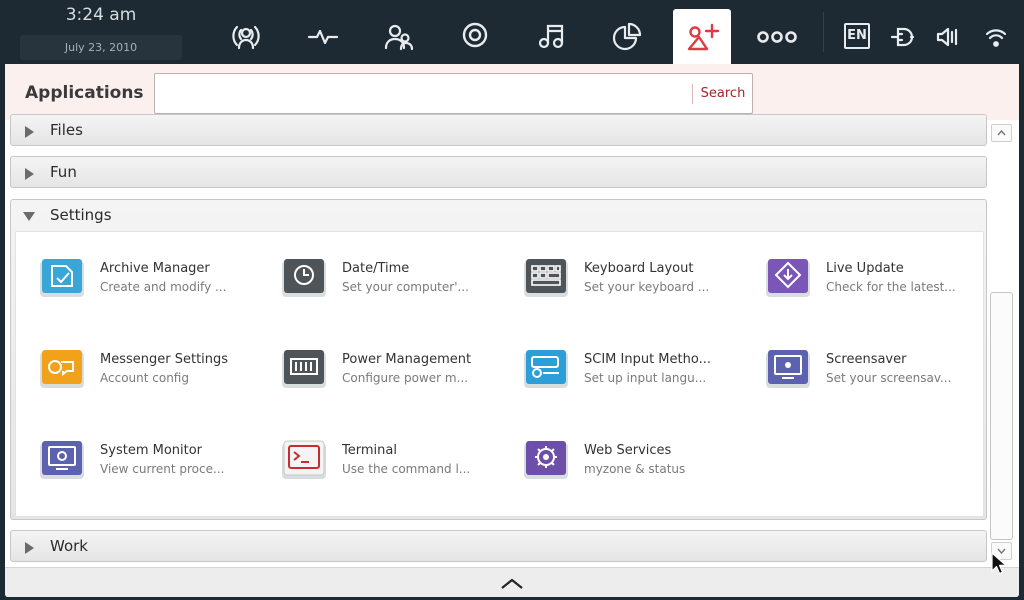  What do you see at coordinates (999, 563) in the screenshot?
I see `mouse-cursor-icon` at bounding box center [999, 563].